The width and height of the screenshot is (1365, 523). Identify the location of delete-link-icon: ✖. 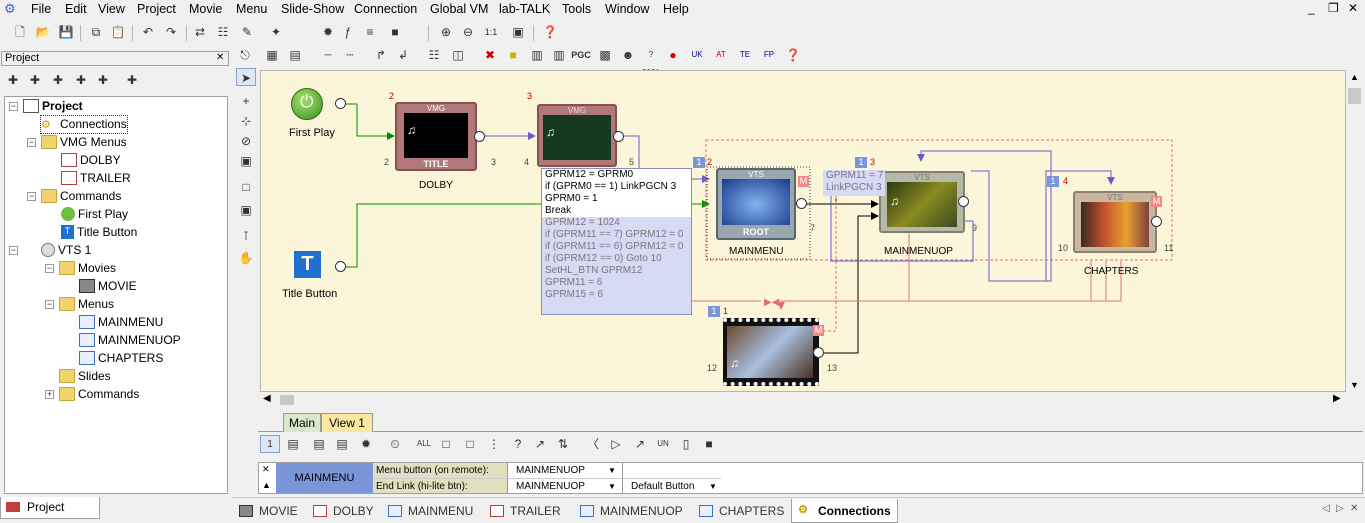
(490, 55).